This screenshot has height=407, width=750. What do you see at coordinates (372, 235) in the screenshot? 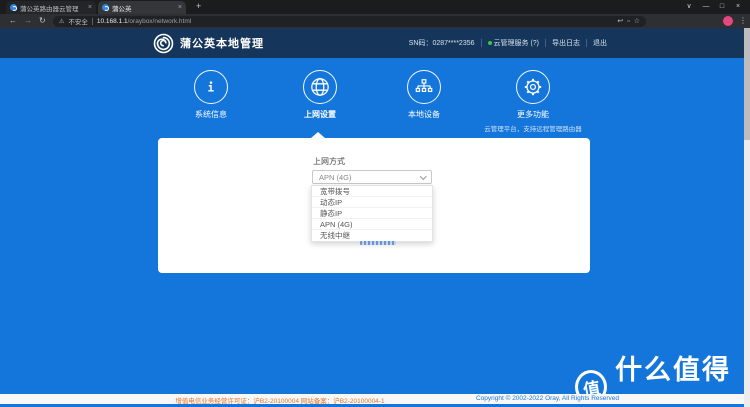
I see `dropdown-option-wireless-relay: 无线中继` at bounding box center [372, 235].